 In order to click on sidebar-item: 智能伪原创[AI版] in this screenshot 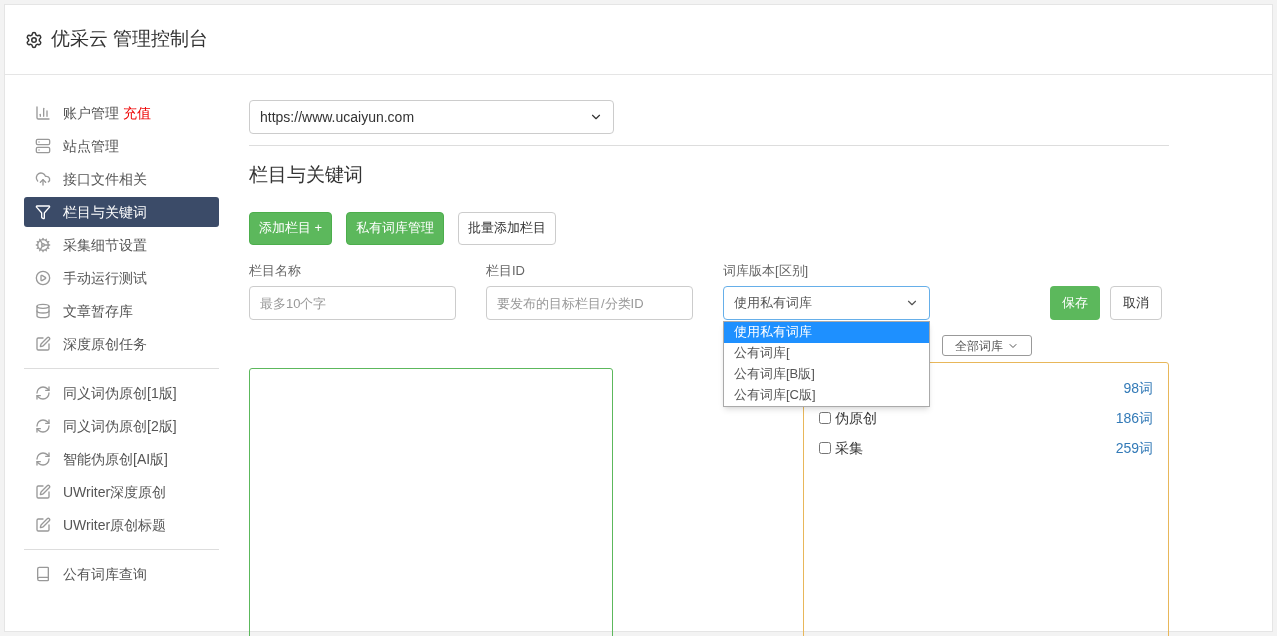, I will do `click(121, 459)`.